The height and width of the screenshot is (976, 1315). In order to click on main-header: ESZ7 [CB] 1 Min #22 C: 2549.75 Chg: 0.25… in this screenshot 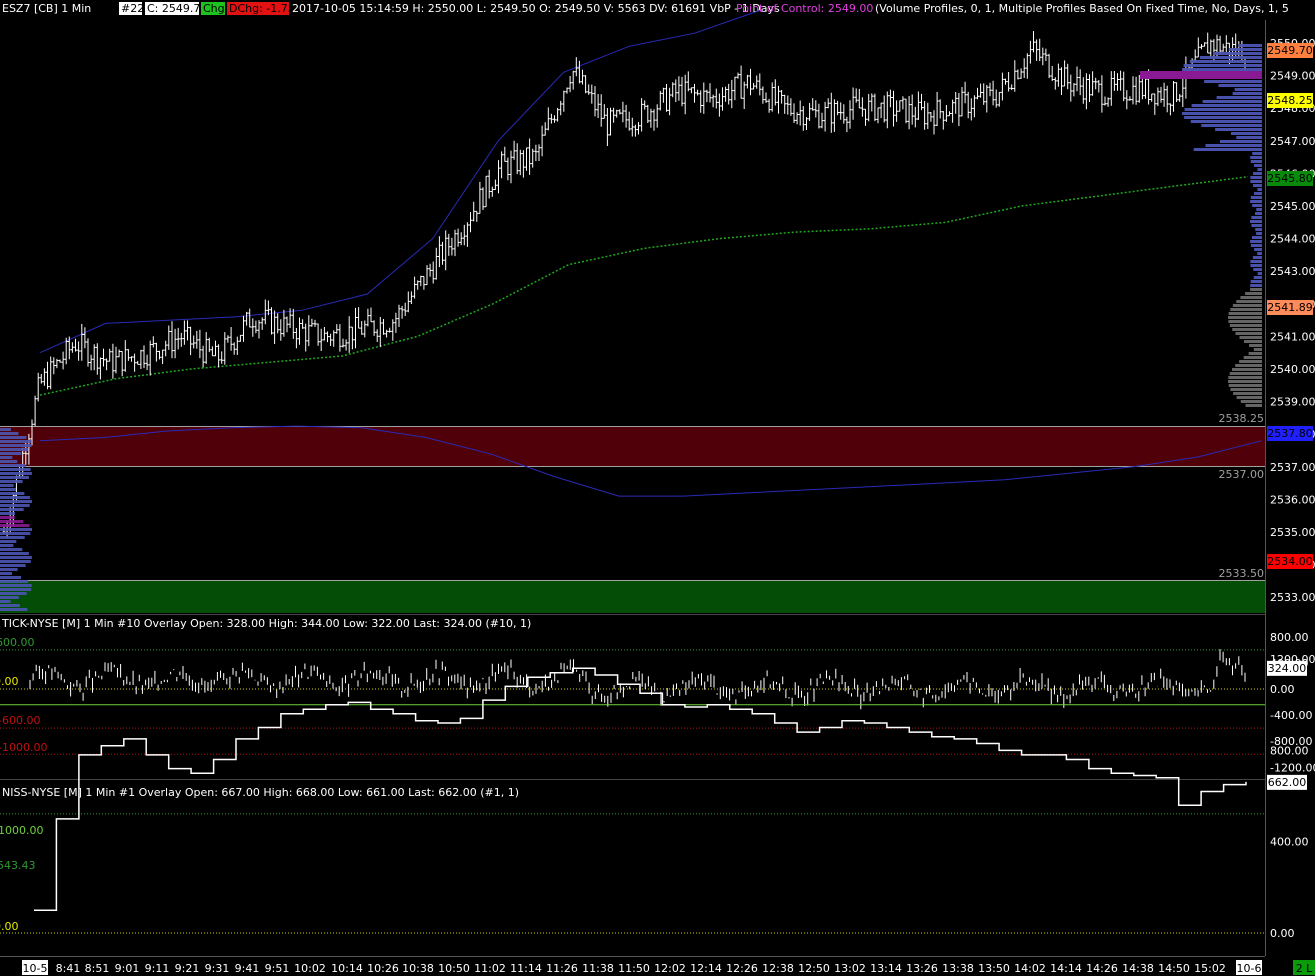, I will do `click(645, 8)`.